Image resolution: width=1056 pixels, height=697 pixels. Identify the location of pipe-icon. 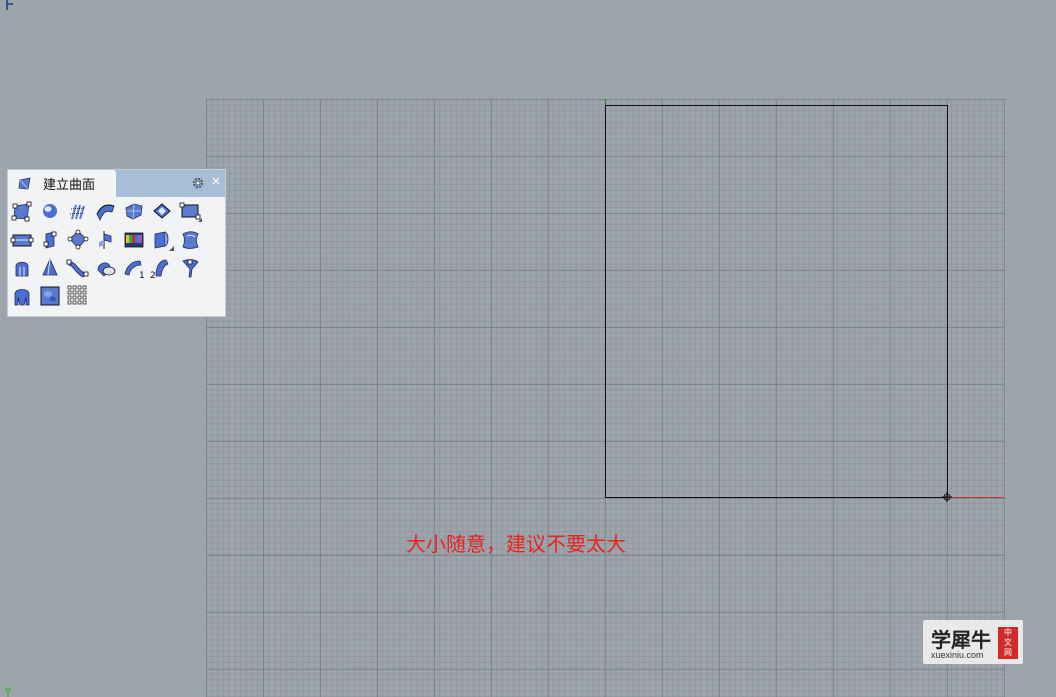
(190, 268).